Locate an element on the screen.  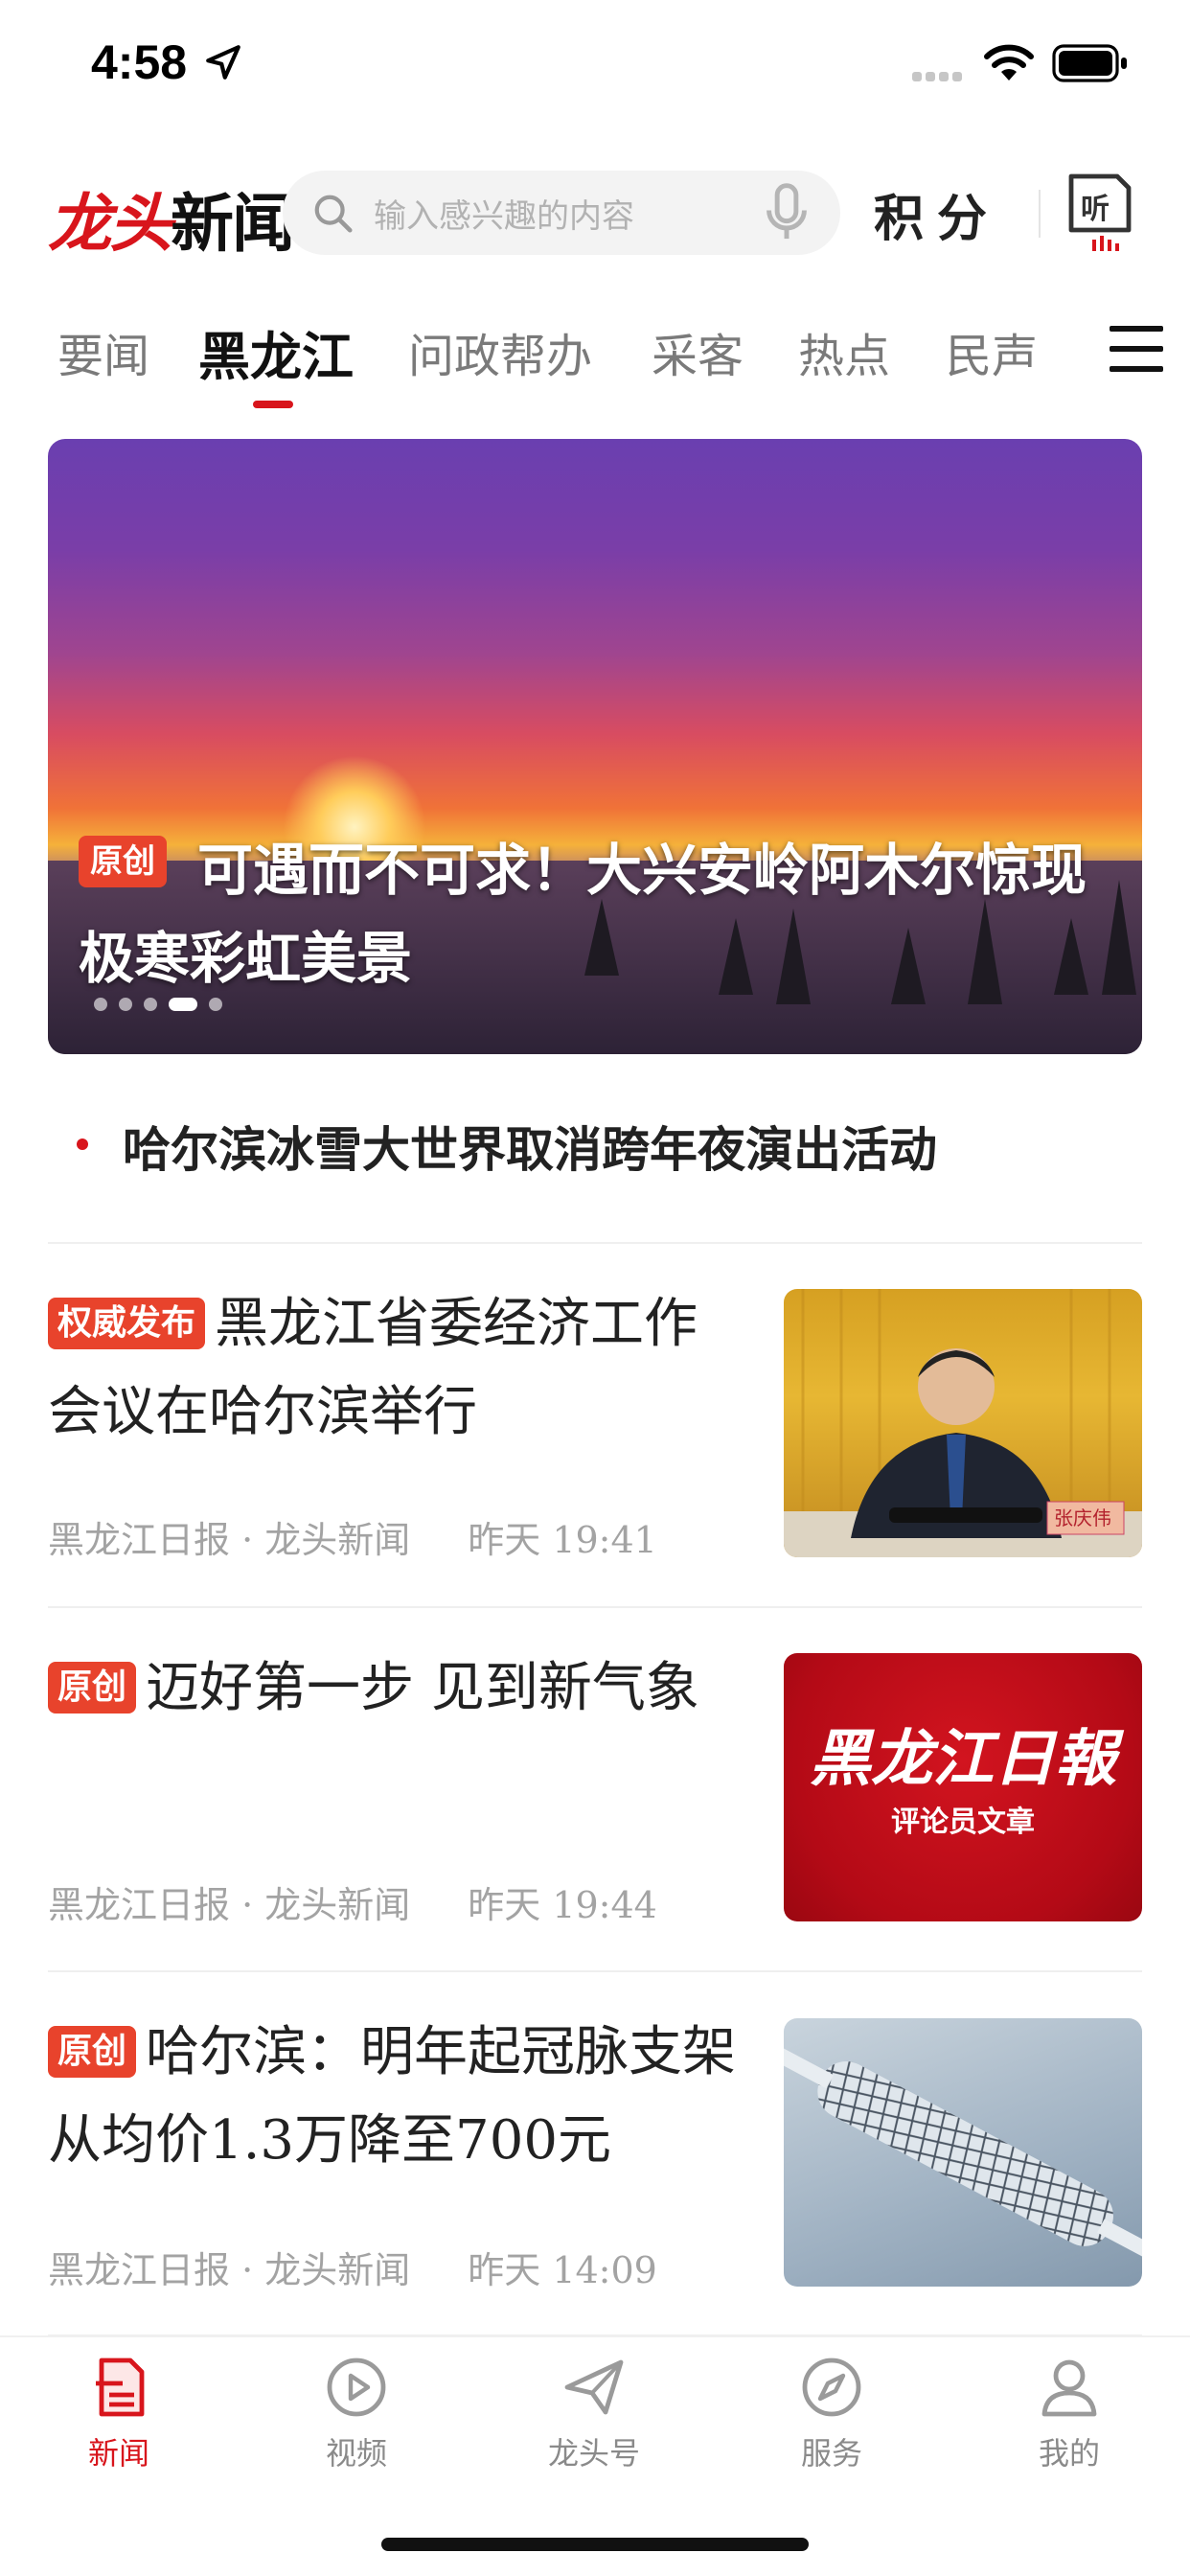
points-button: 积分 is located at coordinates (937, 214).